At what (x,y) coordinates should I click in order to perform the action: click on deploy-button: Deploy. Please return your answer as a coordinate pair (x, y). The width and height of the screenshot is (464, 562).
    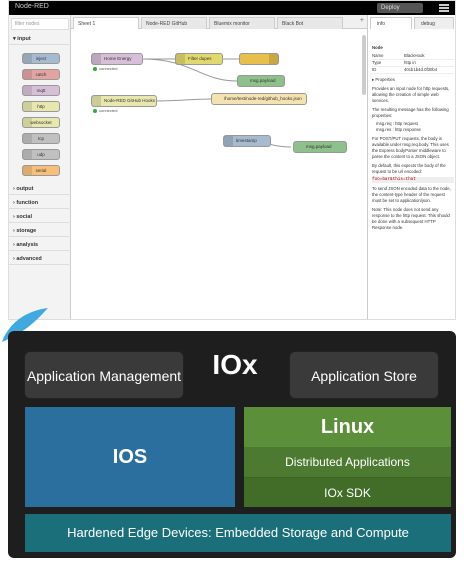
    Looking at the image, I should click on (400, 8).